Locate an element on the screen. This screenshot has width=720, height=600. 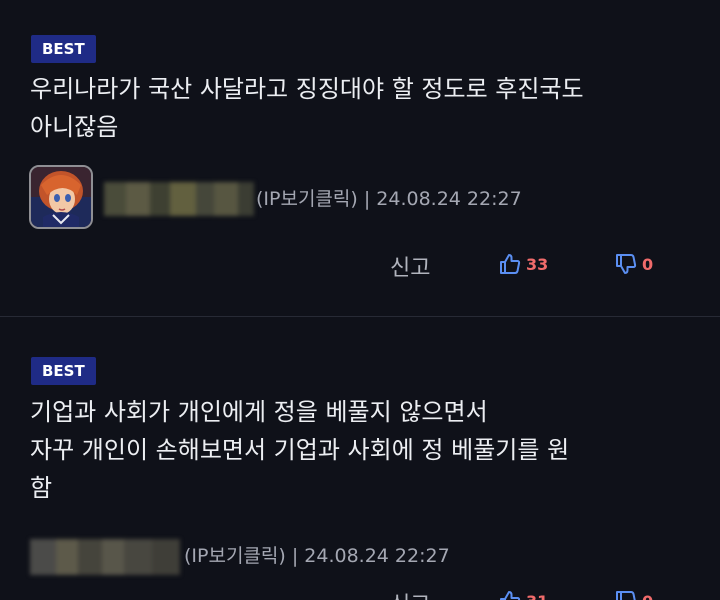
comment-line: 자꾸 개인이 손해보면서 기업과 사회에 정 베풀기를 원 is located at coordinates (300, 450).